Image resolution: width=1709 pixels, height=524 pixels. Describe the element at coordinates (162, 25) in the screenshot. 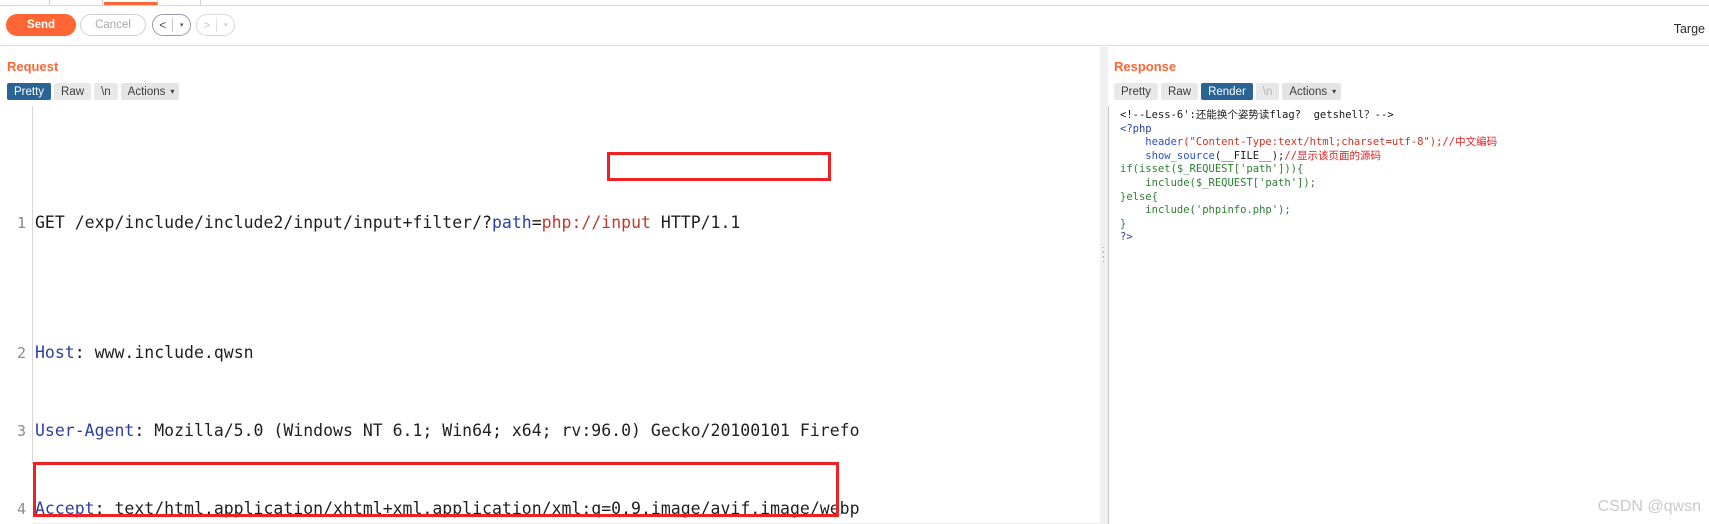

I see `chevron-left-icon: <` at that location.